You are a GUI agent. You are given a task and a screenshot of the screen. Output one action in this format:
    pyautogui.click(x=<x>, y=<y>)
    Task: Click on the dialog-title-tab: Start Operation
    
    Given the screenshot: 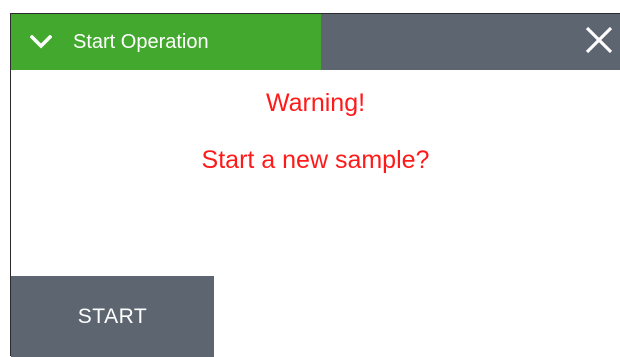 What is the action you would take?
    pyautogui.click(x=166, y=42)
    